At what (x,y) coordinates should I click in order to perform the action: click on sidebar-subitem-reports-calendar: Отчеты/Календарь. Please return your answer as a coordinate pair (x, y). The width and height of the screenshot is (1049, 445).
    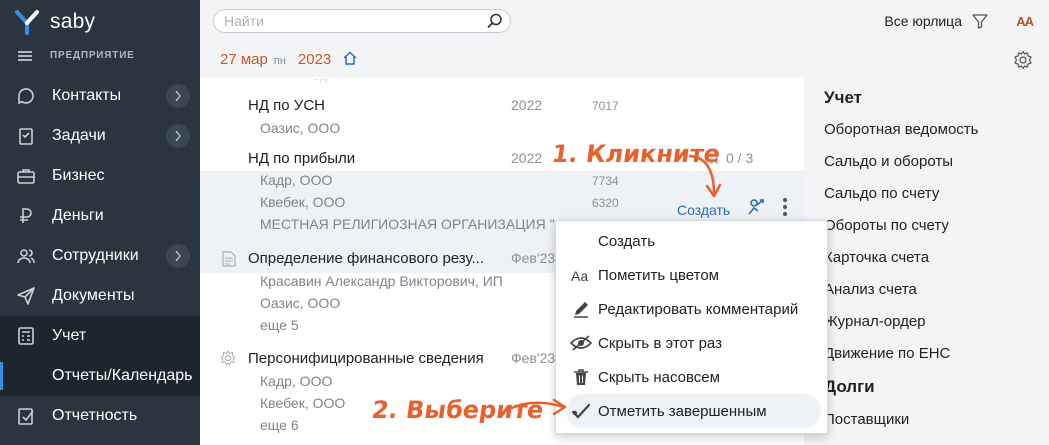
    Looking at the image, I should click on (100, 376).